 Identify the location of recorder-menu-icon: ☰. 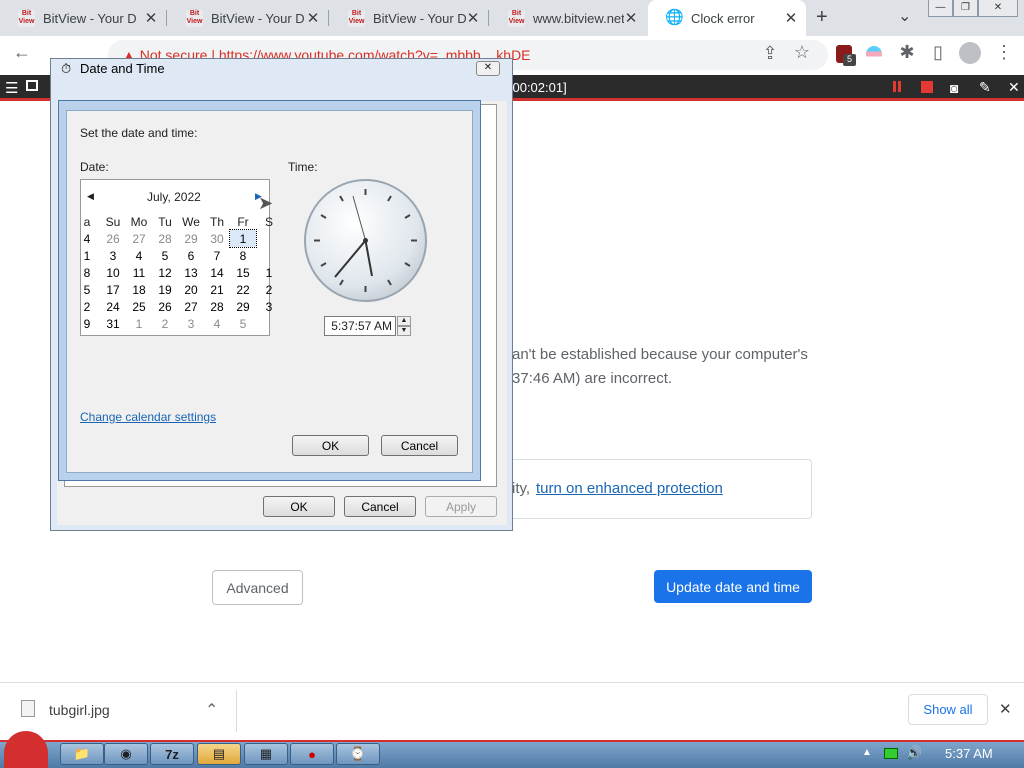
(11, 88).